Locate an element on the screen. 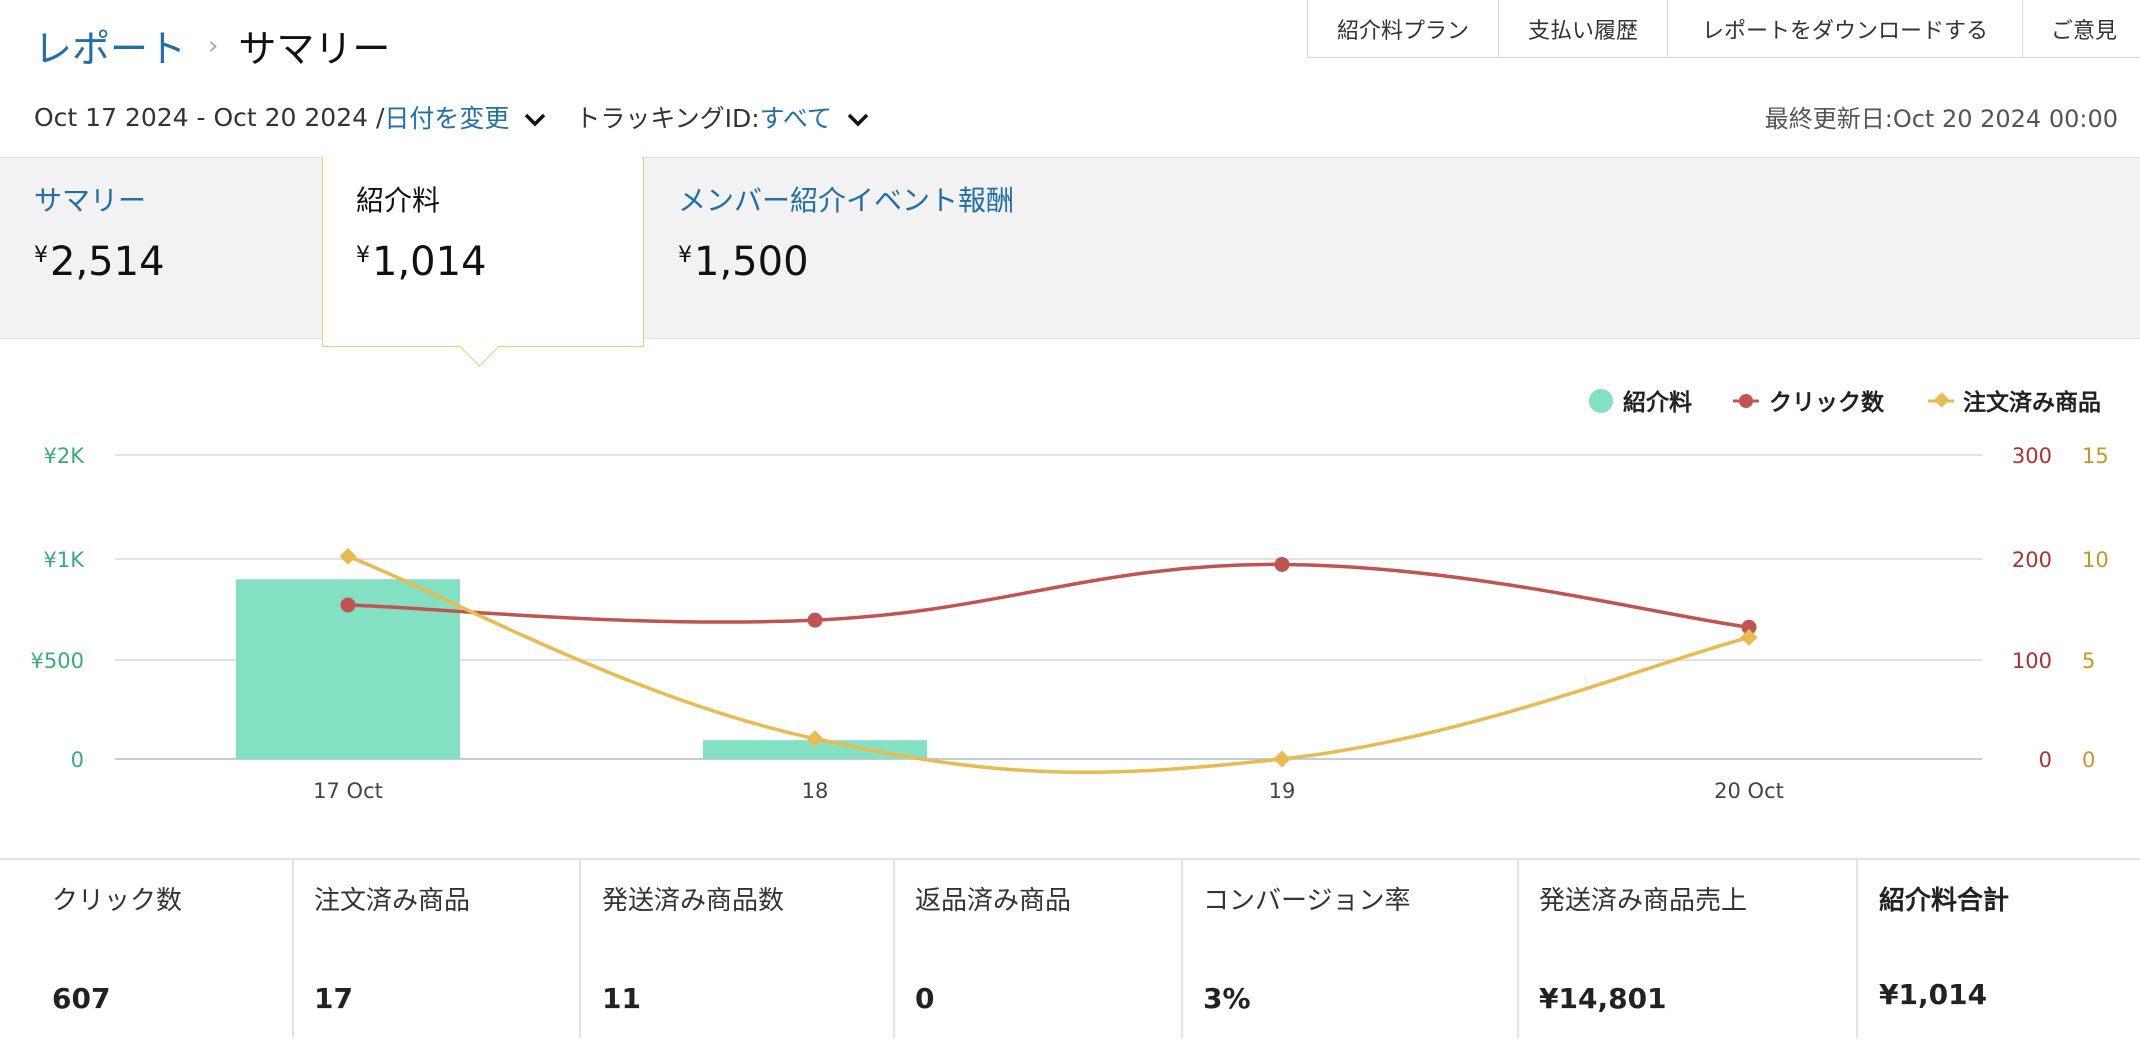 The width and height of the screenshot is (2140, 1040). breadcrumb: レポート › サマリー is located at coordinates (212, 45).